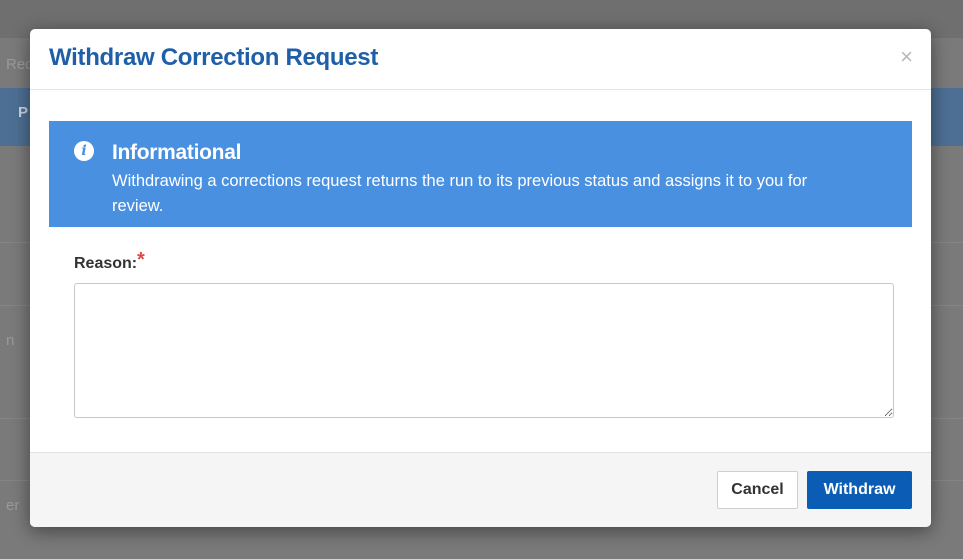  Describe the element at coordinates (84, 151) in the screenshot. I see `info-circle-icon: i` at that location.